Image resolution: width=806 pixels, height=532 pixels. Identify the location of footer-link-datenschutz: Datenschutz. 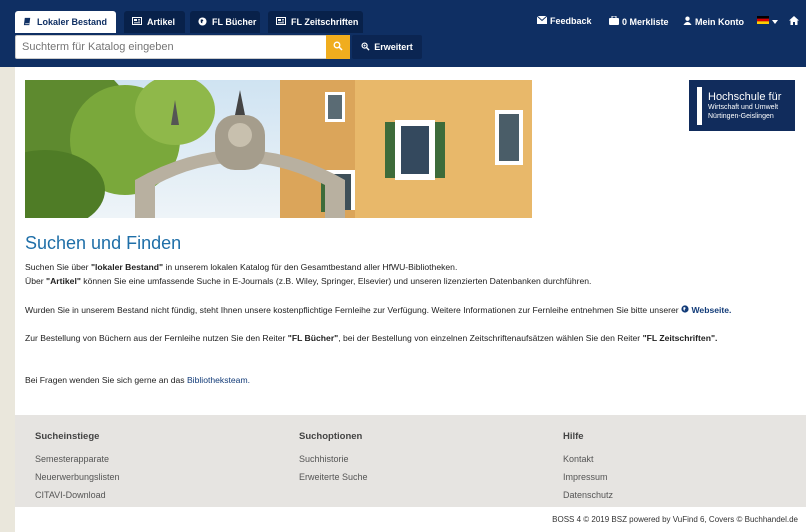
(588, 495).